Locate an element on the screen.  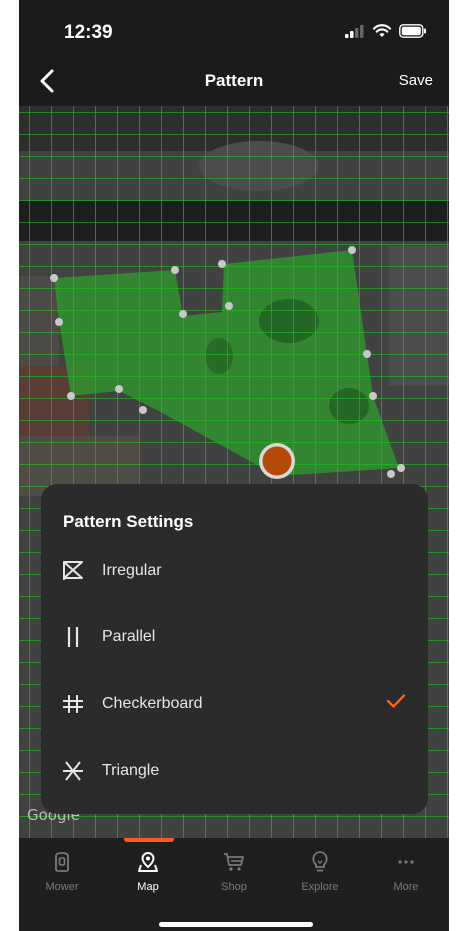
option-parallel: Parallel is located at coordinates (234, 638).